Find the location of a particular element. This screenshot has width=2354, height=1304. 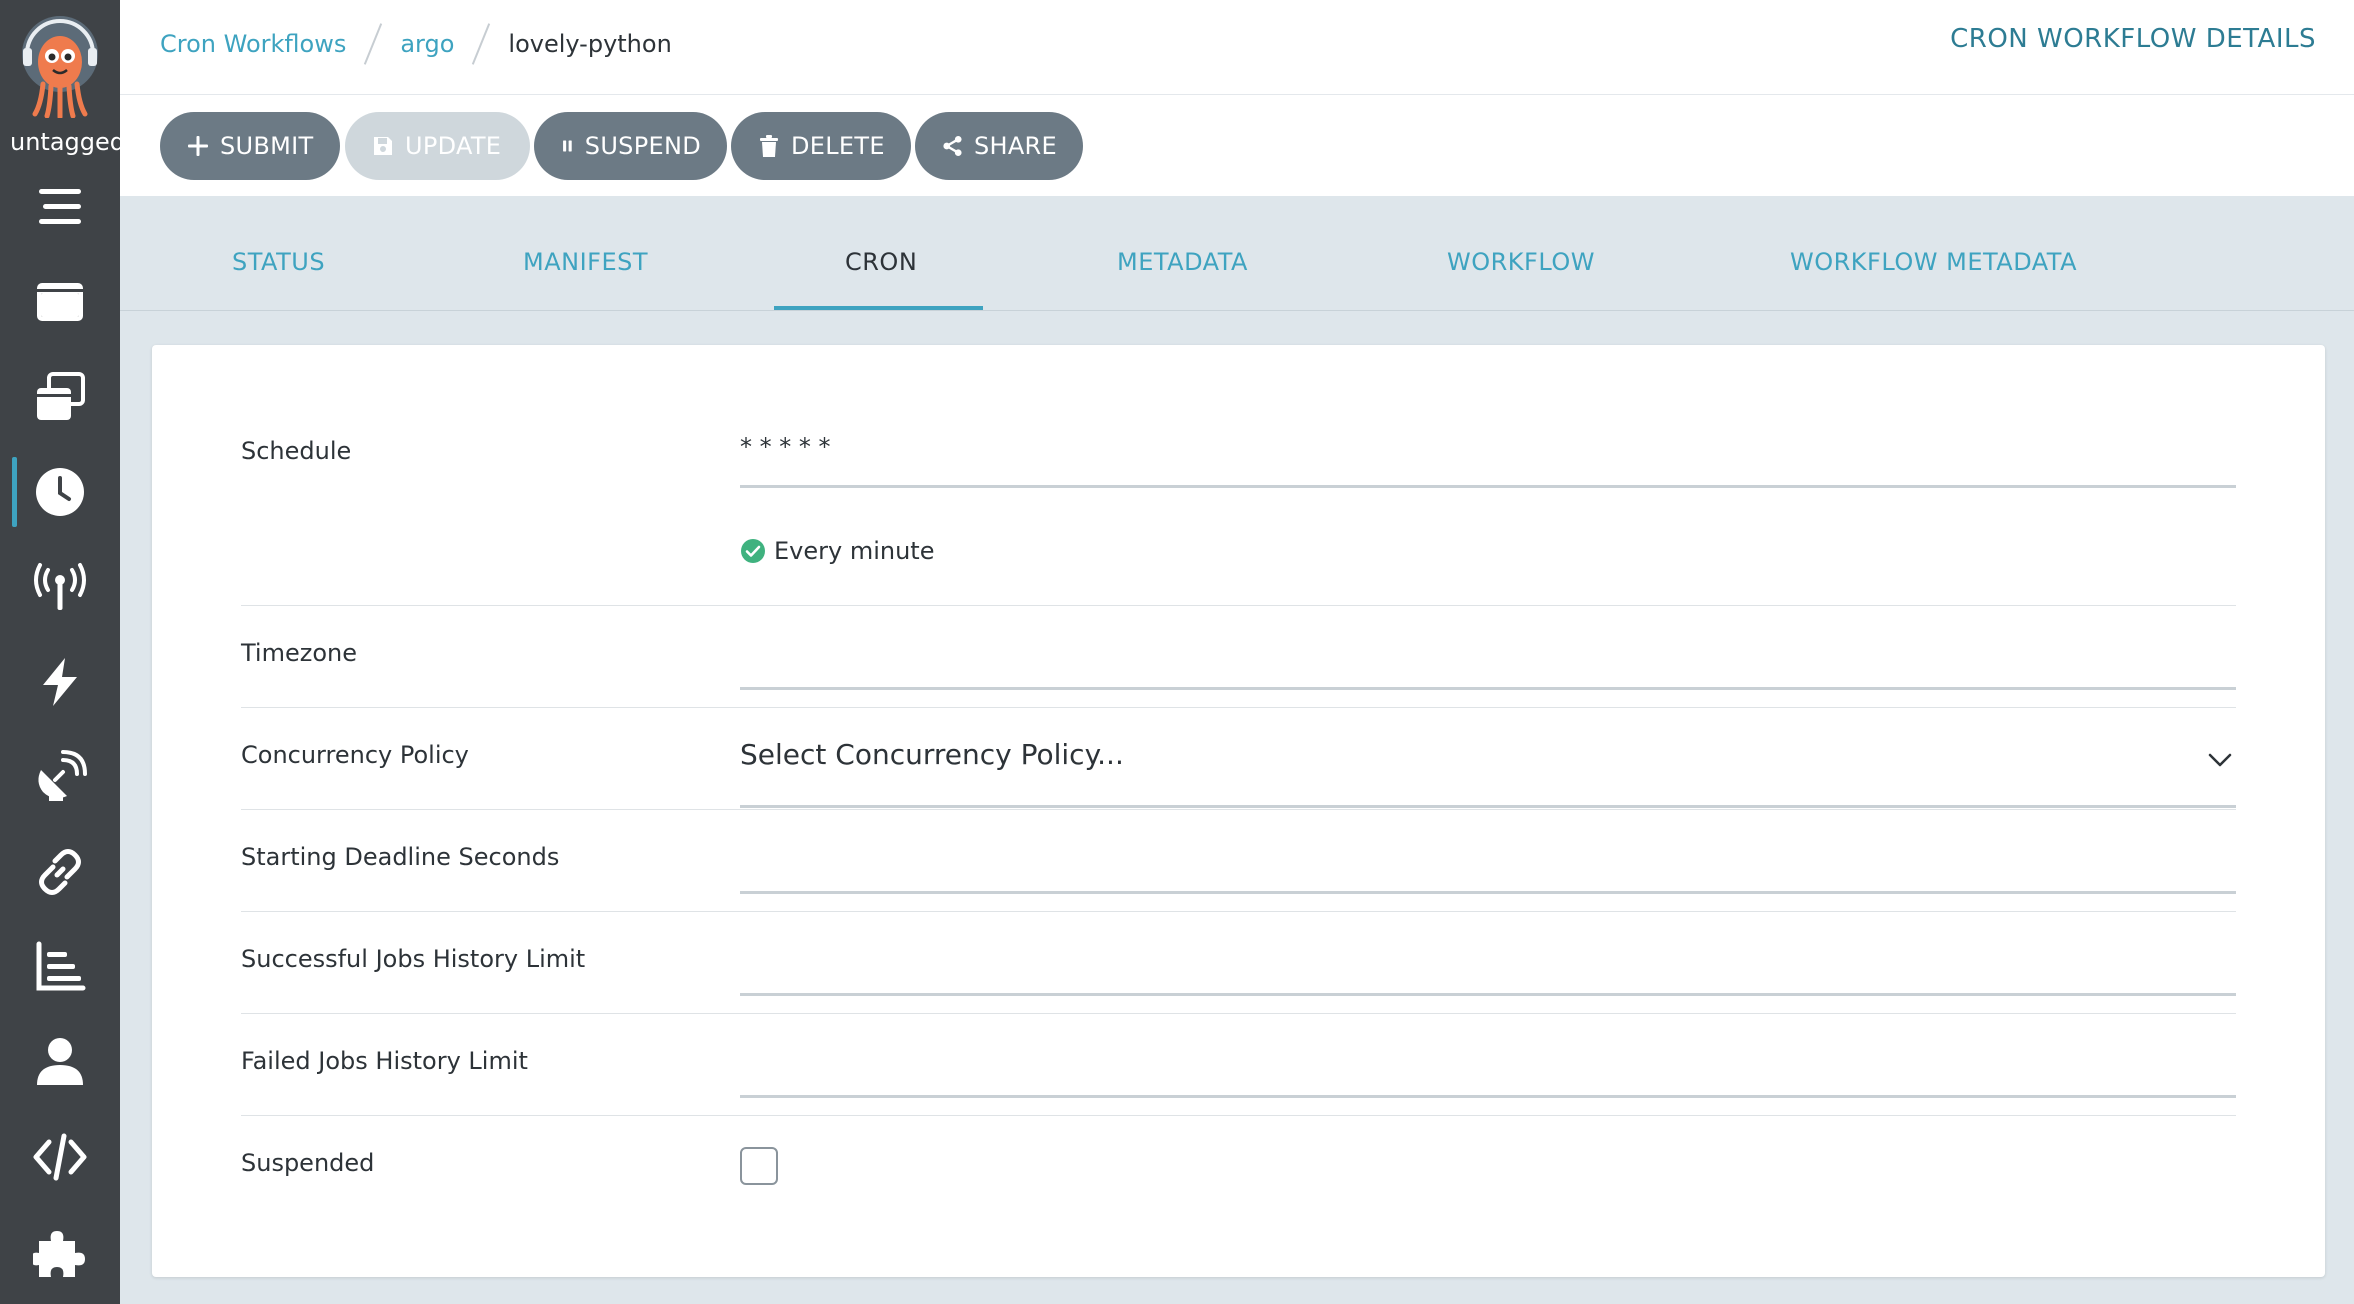

action-toolbar: SUBMIT UPDATE SUSPEND DELETE SHARE is located at coordinates (1237, 145).